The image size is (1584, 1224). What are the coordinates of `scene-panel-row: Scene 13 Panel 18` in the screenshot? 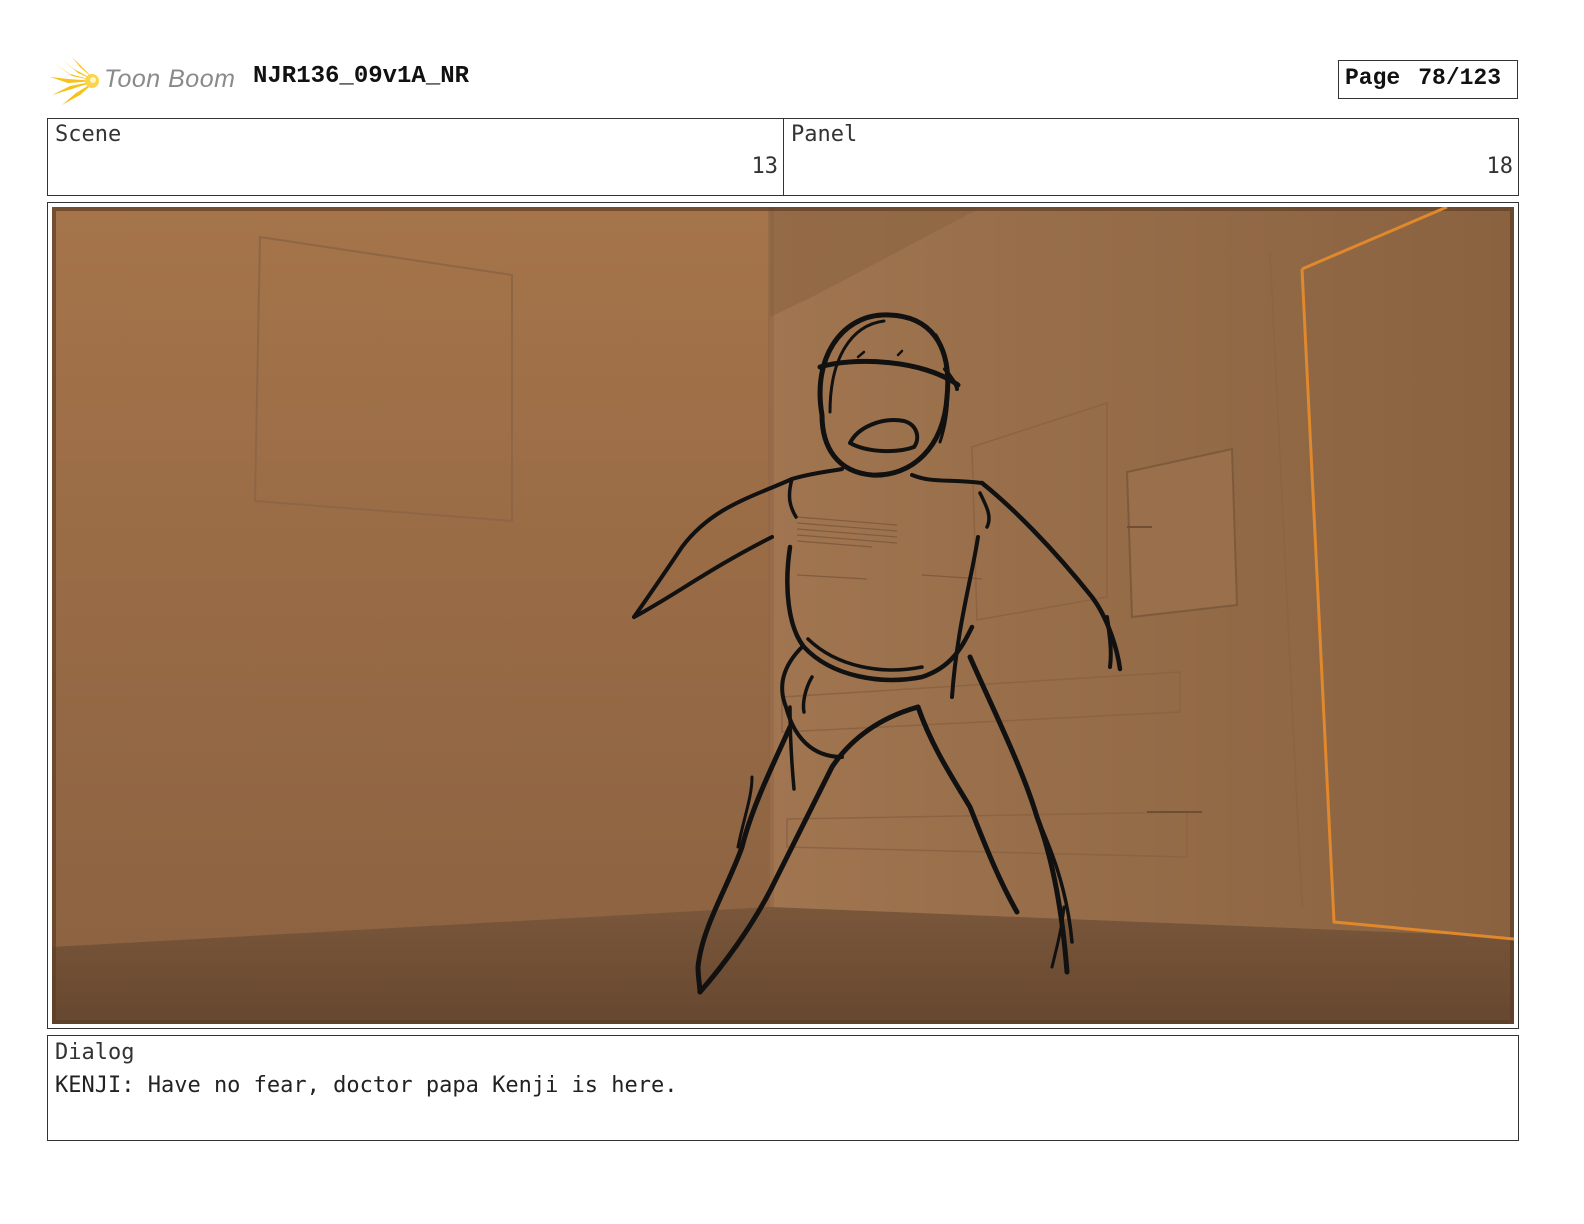 It's located at (783, 157).